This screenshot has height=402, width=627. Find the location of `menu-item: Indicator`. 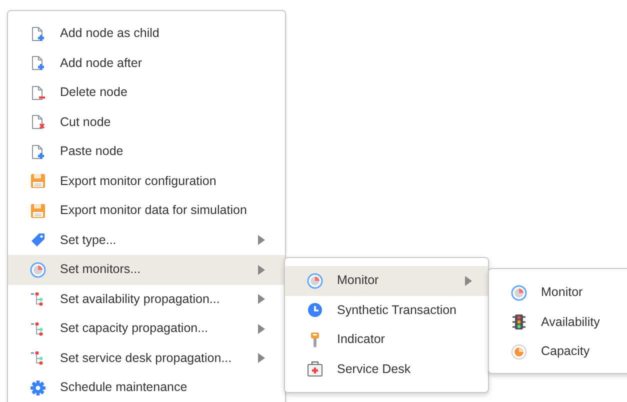

menu-item: Indicator is located at coordinates (386, 339).